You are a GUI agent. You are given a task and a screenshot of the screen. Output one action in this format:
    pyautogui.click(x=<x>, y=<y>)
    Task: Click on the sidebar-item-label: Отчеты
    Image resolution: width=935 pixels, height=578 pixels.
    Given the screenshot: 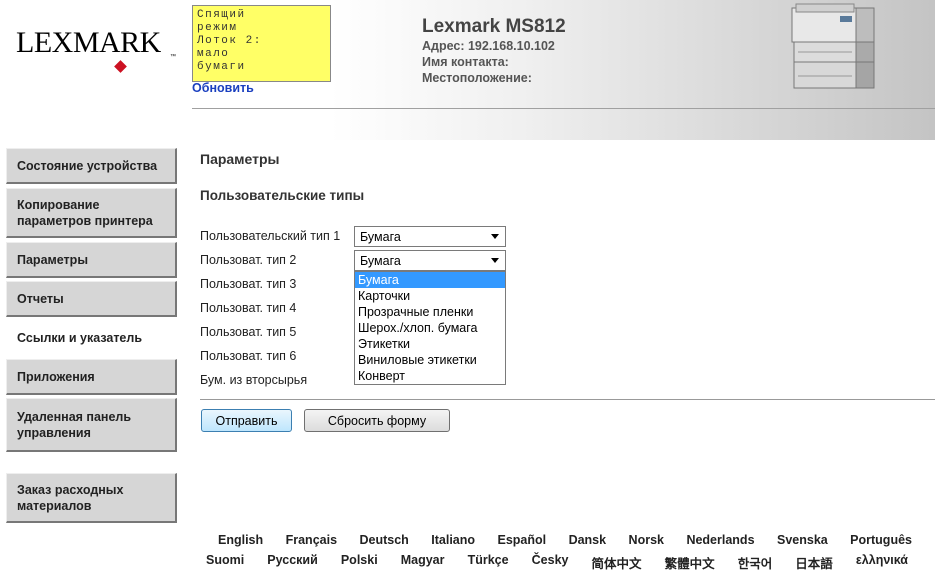 What is the action you would take?
    pyautogui.click(x=40, y=298)
    